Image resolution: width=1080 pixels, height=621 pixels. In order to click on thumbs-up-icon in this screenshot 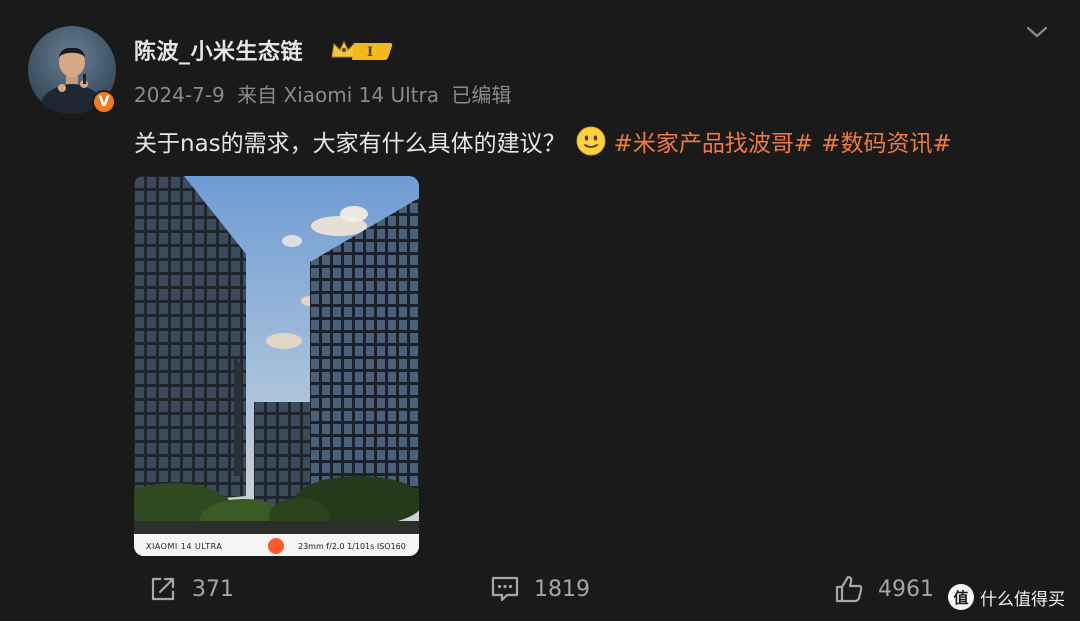, I will do `click(849, 589)`.